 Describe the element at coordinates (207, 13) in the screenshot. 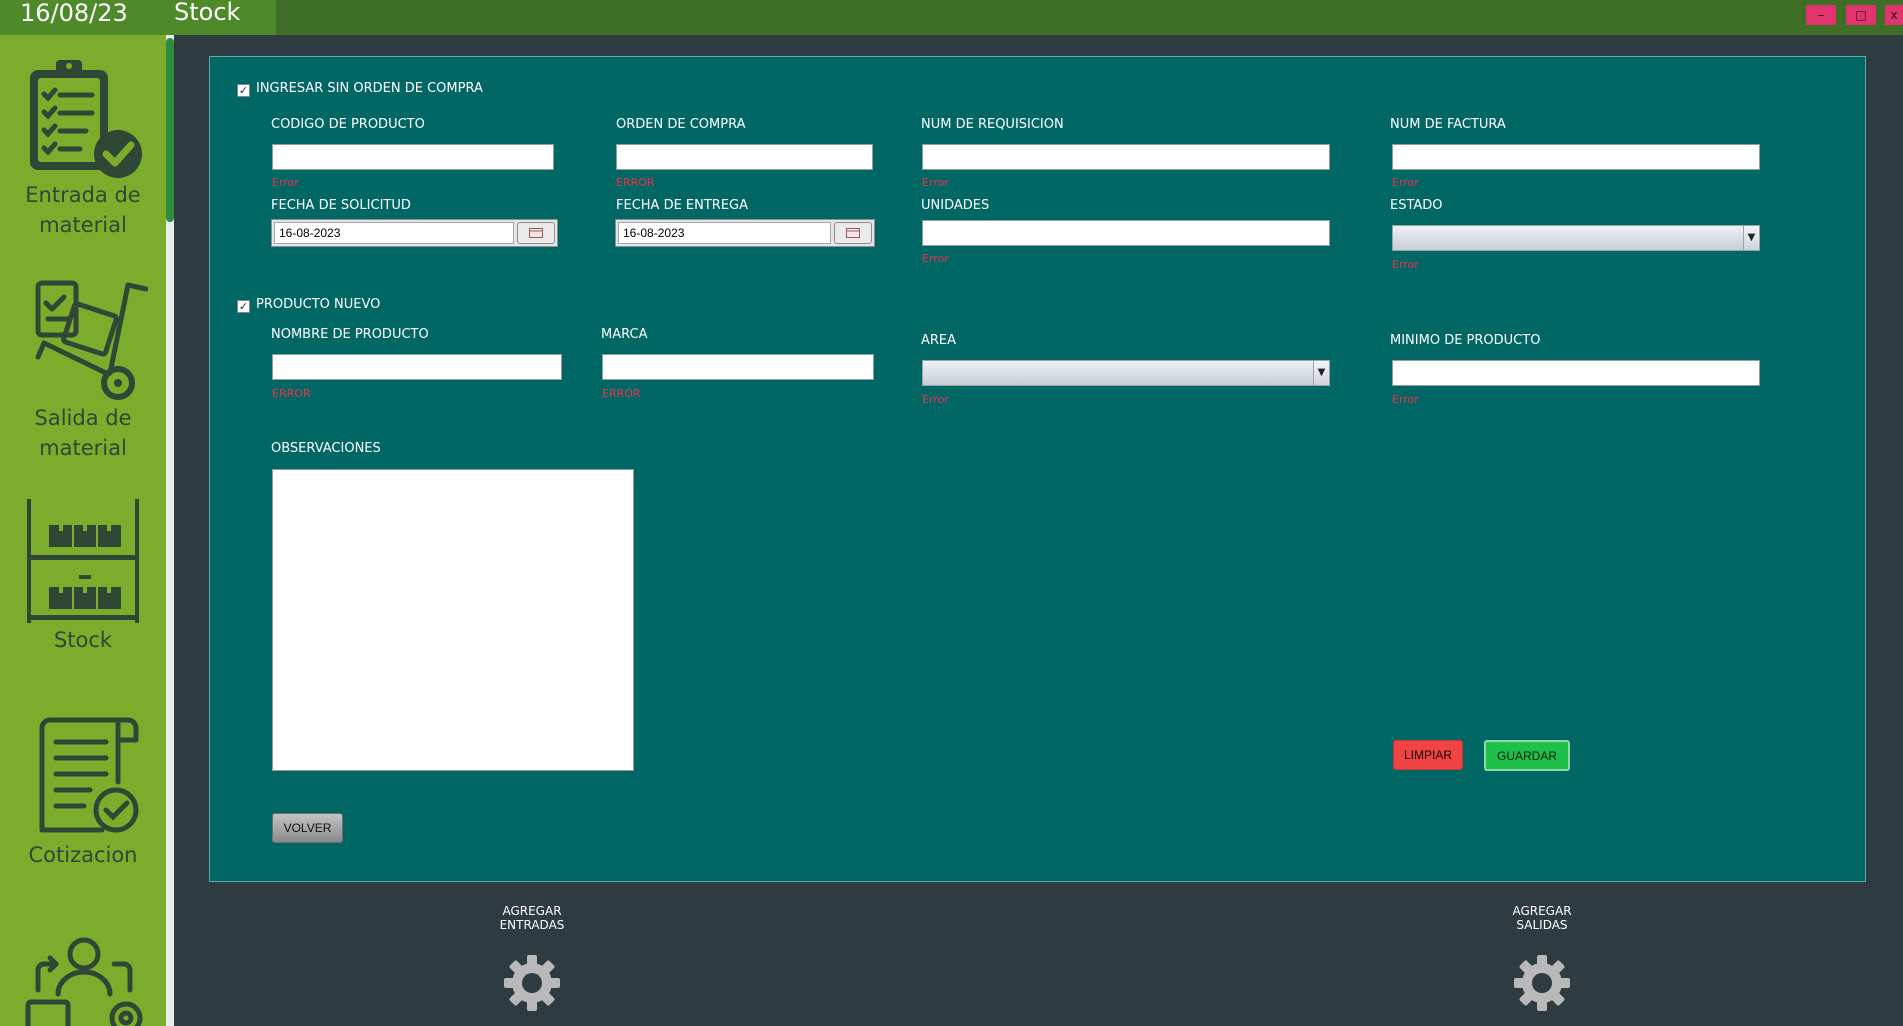

I see `window-title: Stock` at that location.